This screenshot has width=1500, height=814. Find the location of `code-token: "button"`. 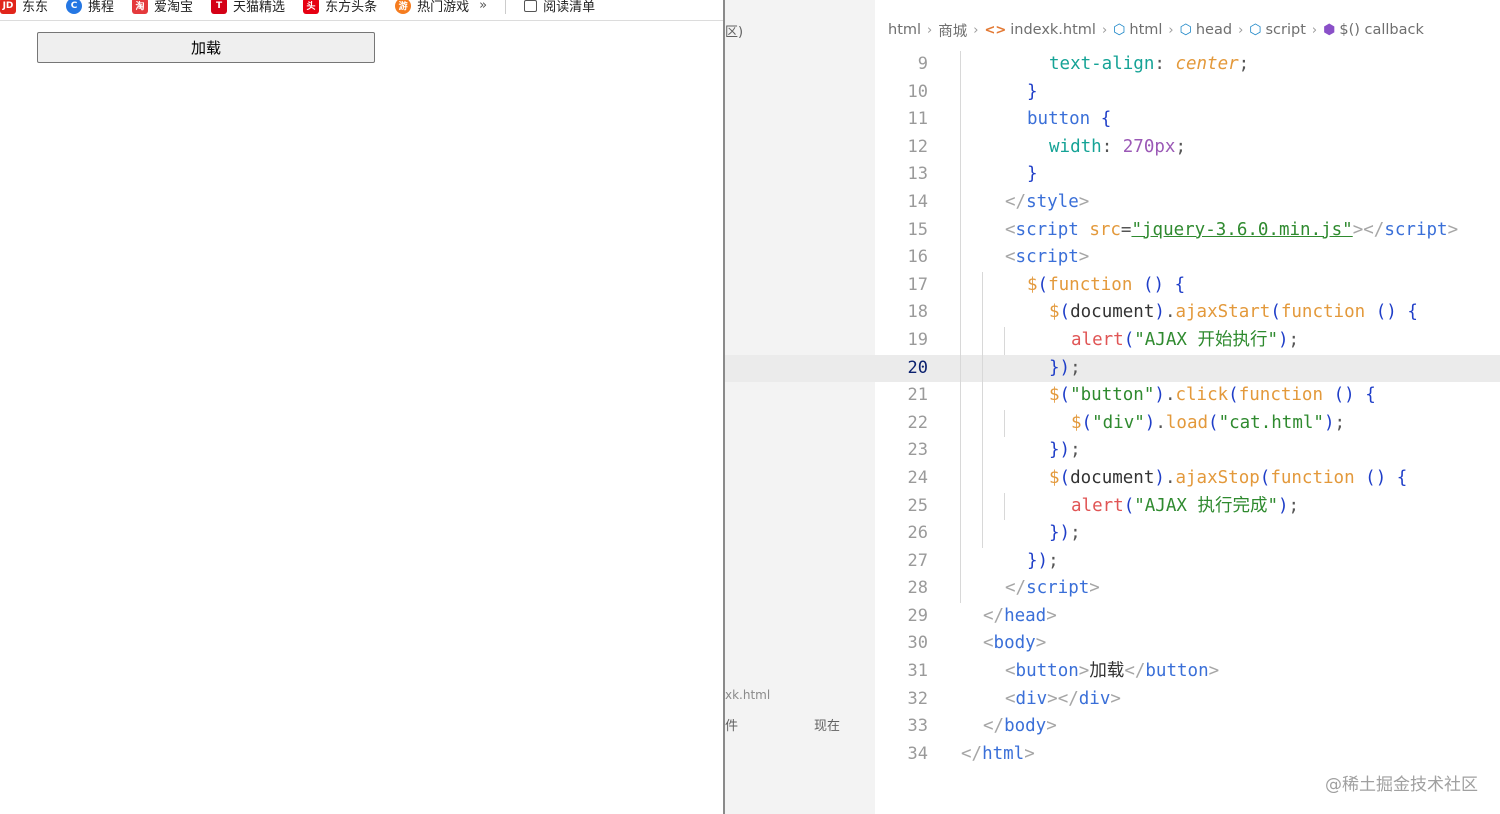

code-token: "button" is located at coordinates (1112, 395).